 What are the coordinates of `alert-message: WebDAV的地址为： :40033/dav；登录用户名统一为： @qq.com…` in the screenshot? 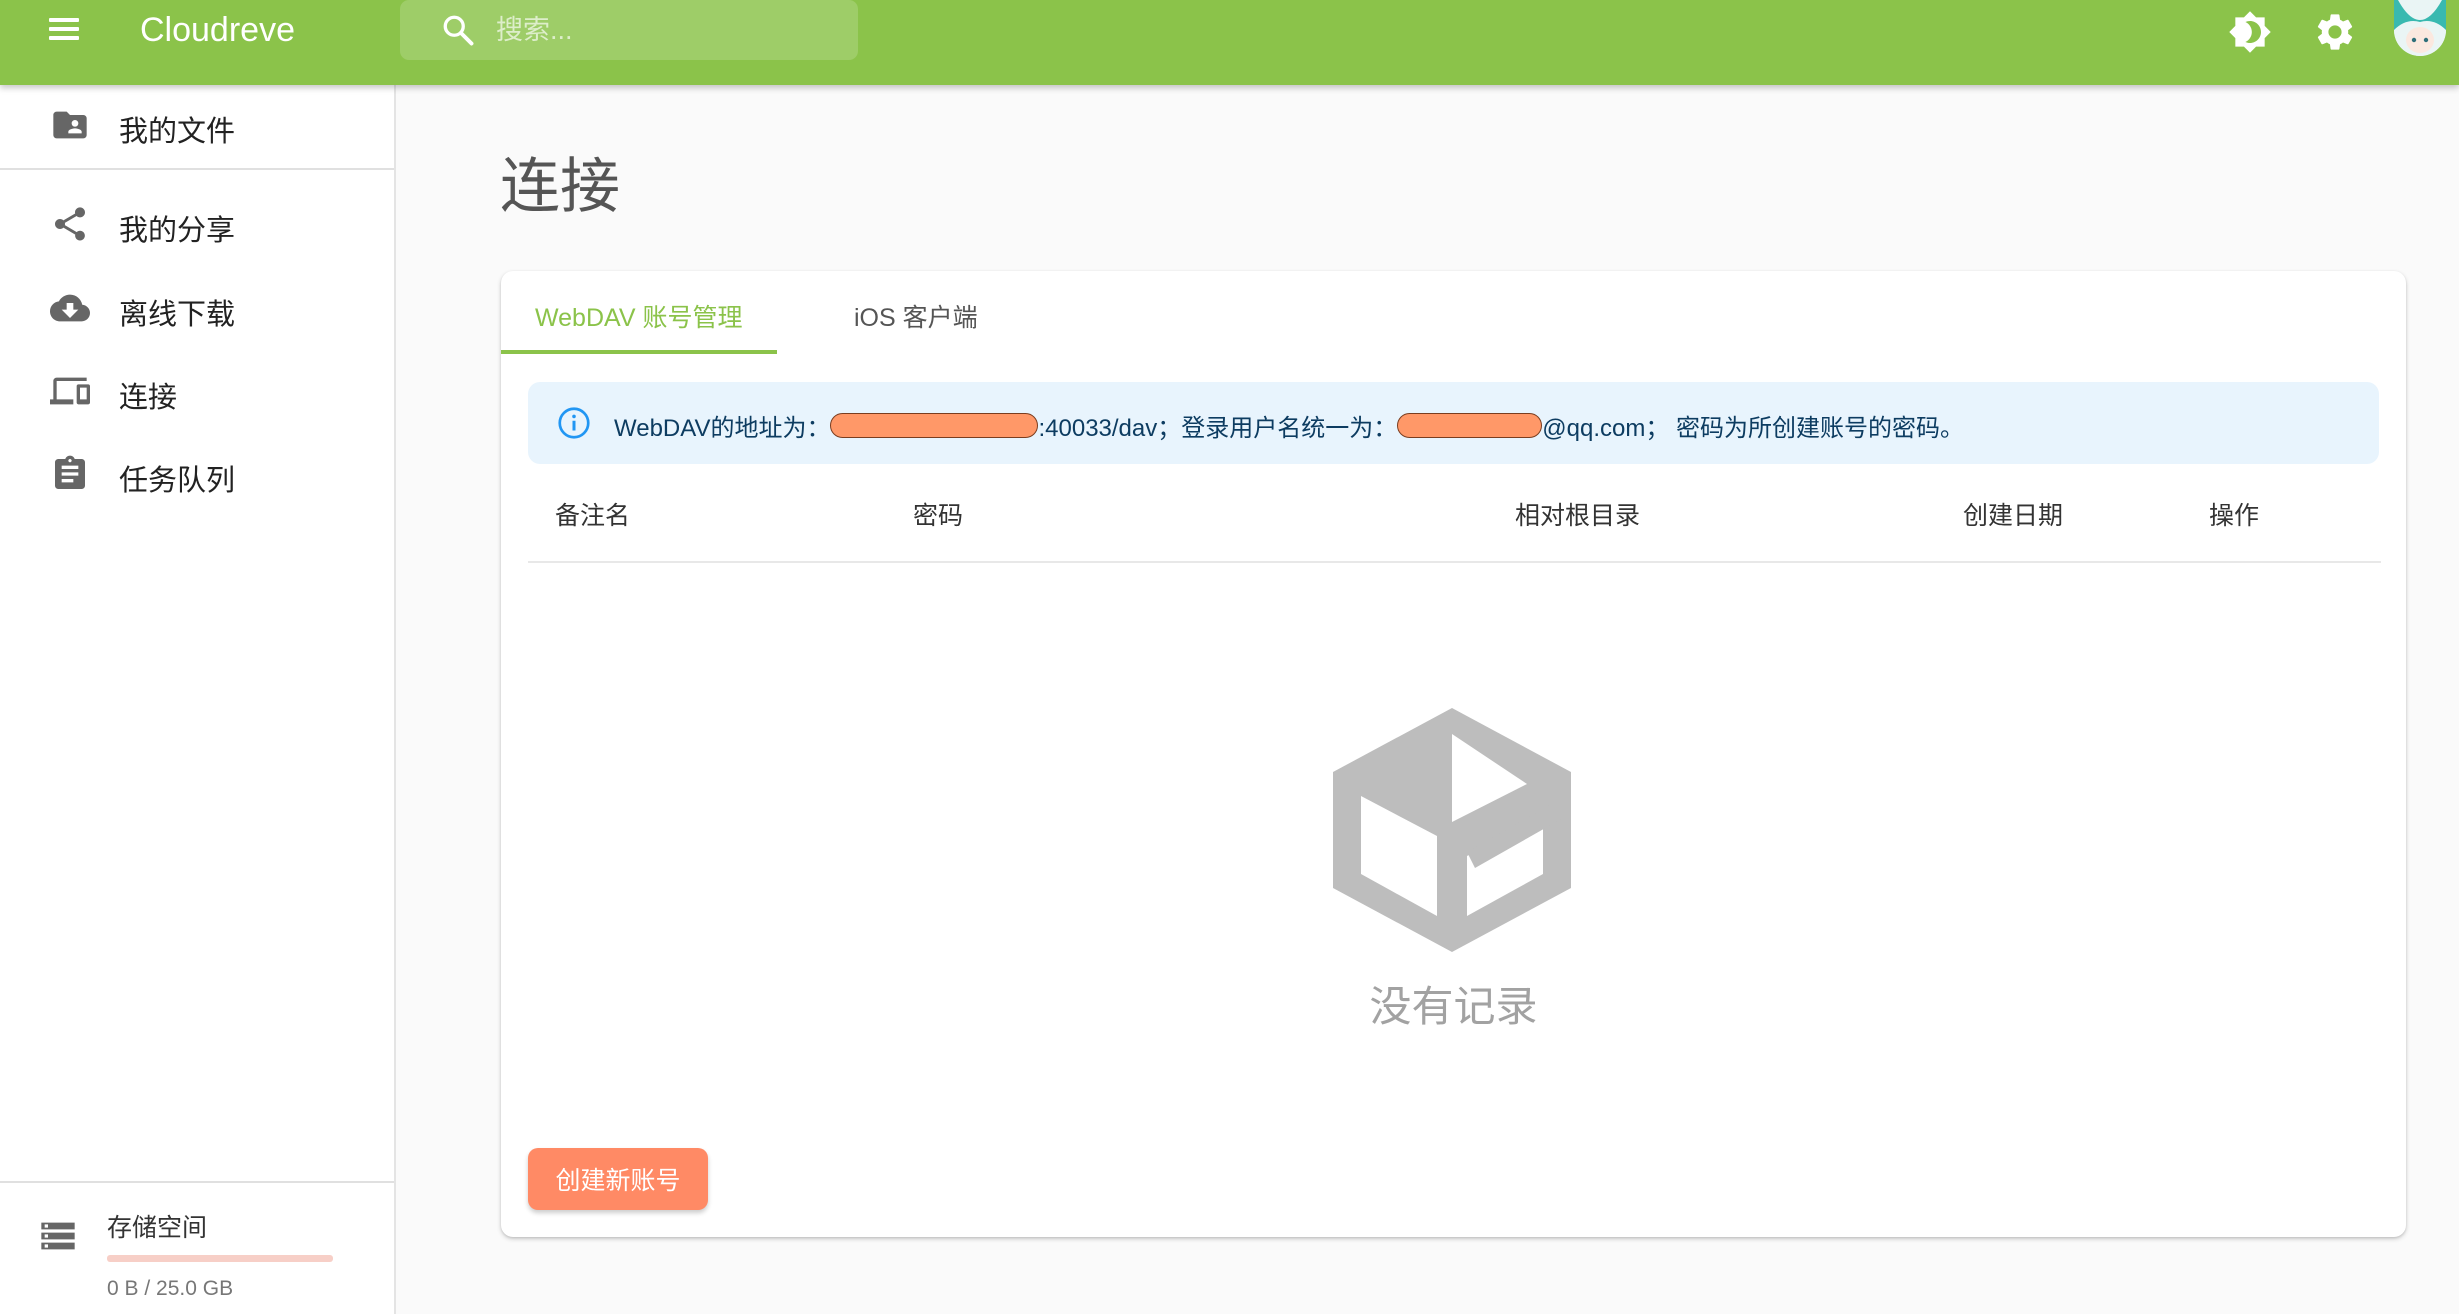 It's located at (1289, 425).